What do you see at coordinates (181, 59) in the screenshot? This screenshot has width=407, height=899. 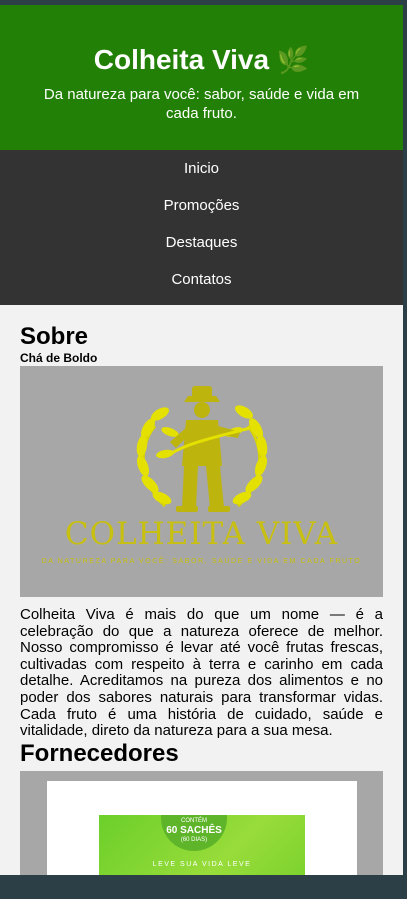 I see `site-title-text: Colheita Viva` at bounding box center [181, 59].